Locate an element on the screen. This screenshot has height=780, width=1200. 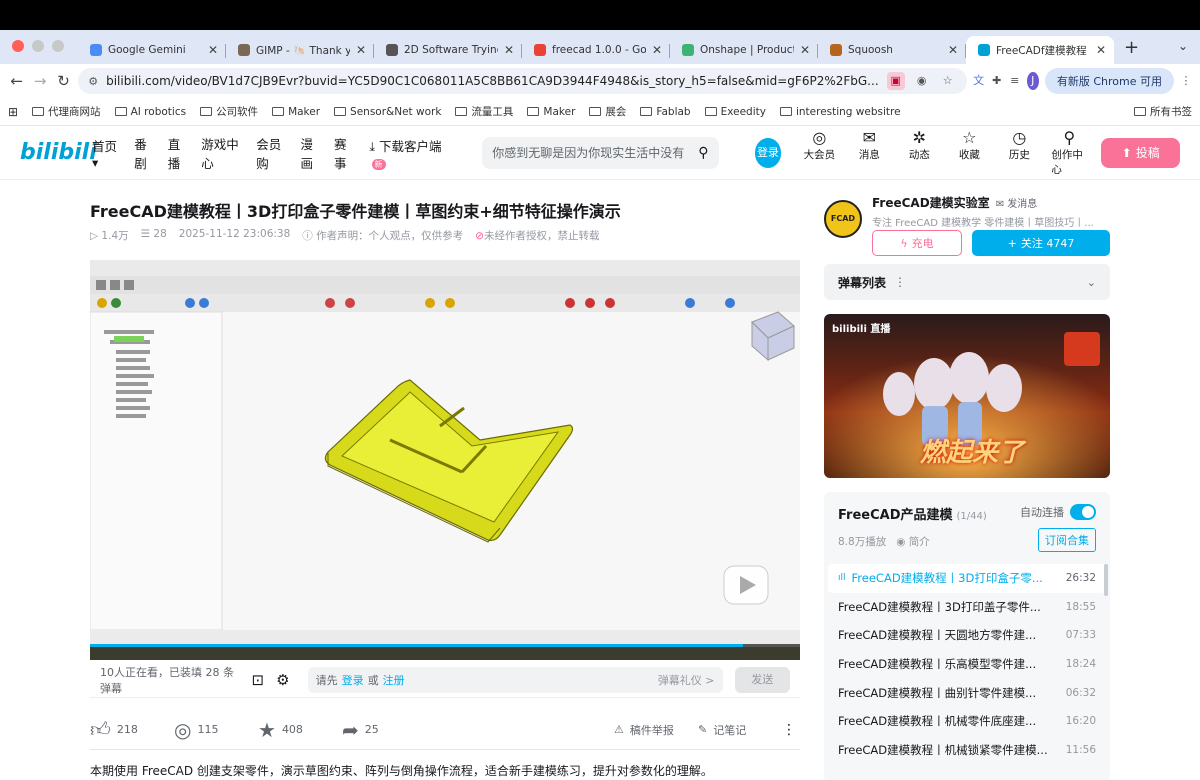
login-avatar-button: 登录 is located at coordinates (768, 152).